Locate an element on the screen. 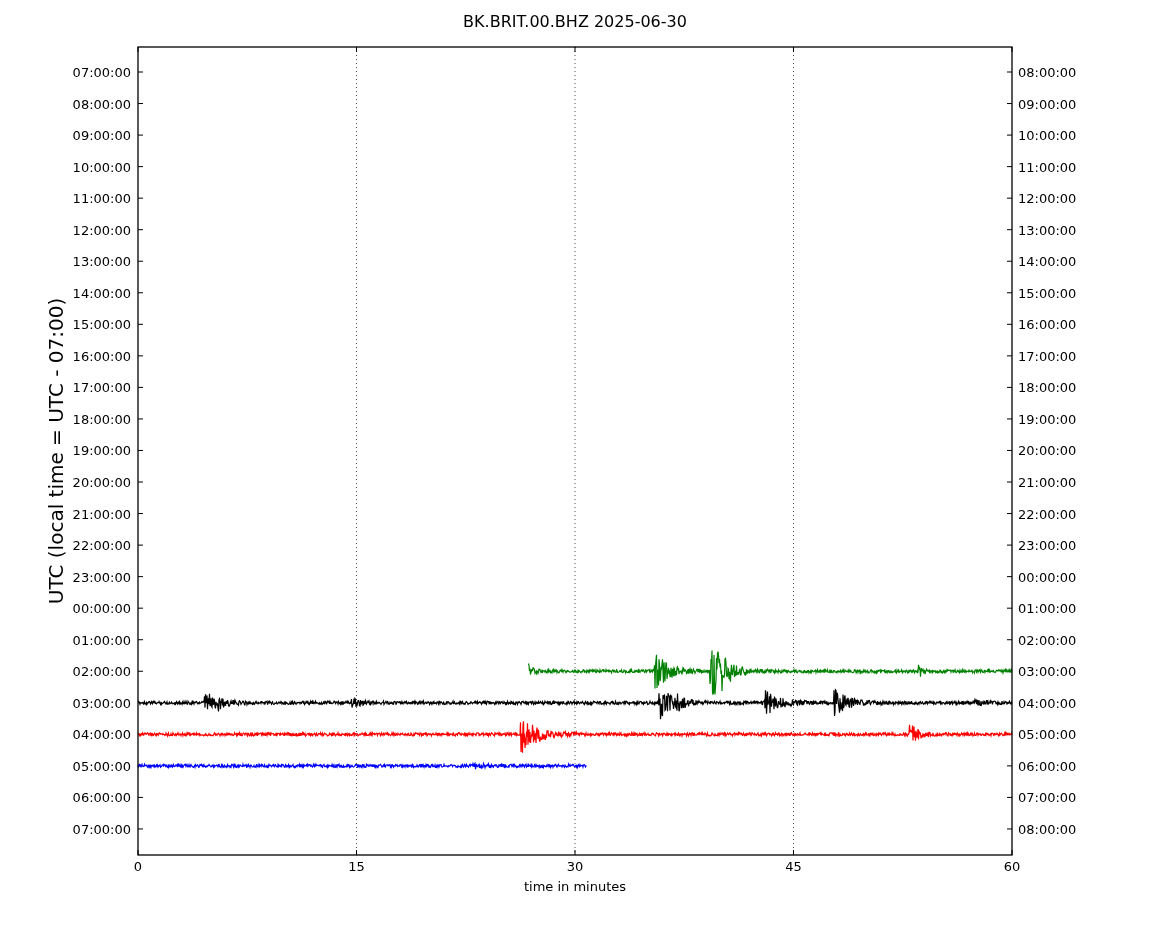  axis-tick-label: 15 is located at coordinates (356, 866).